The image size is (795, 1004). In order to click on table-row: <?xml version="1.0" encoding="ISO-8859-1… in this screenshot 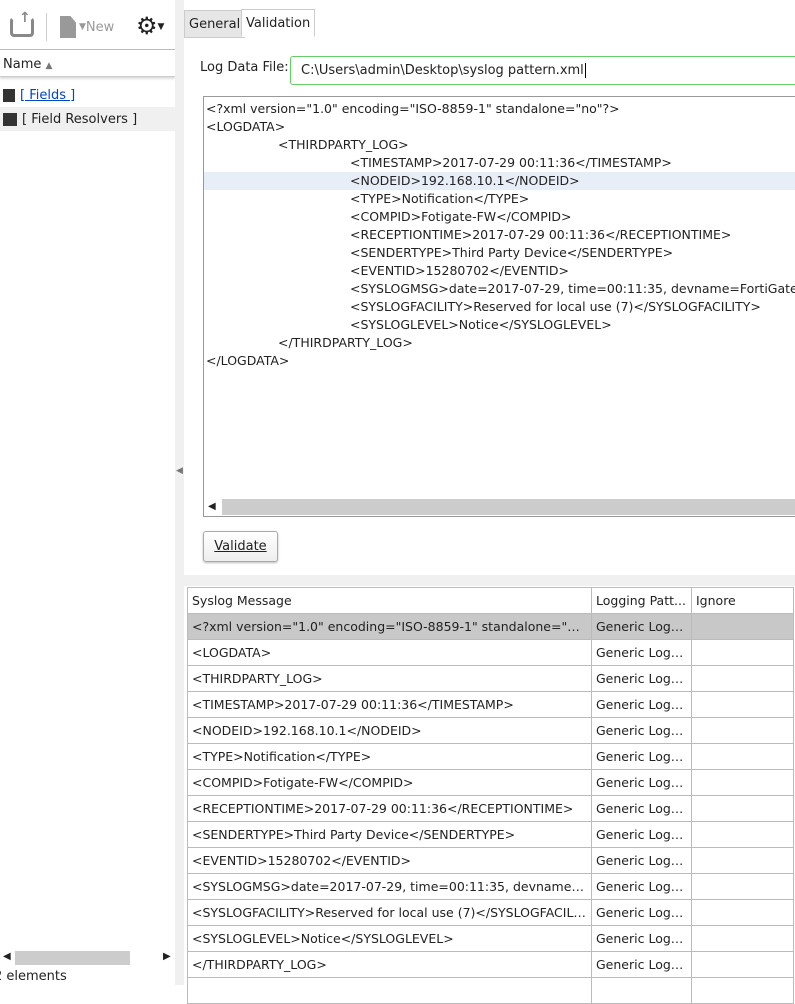, I will do `click(490, 626)`.